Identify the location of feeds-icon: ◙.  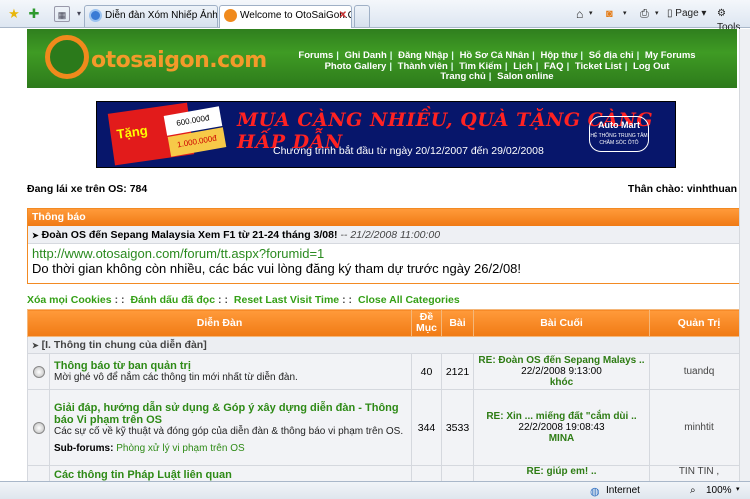
(609, 14).